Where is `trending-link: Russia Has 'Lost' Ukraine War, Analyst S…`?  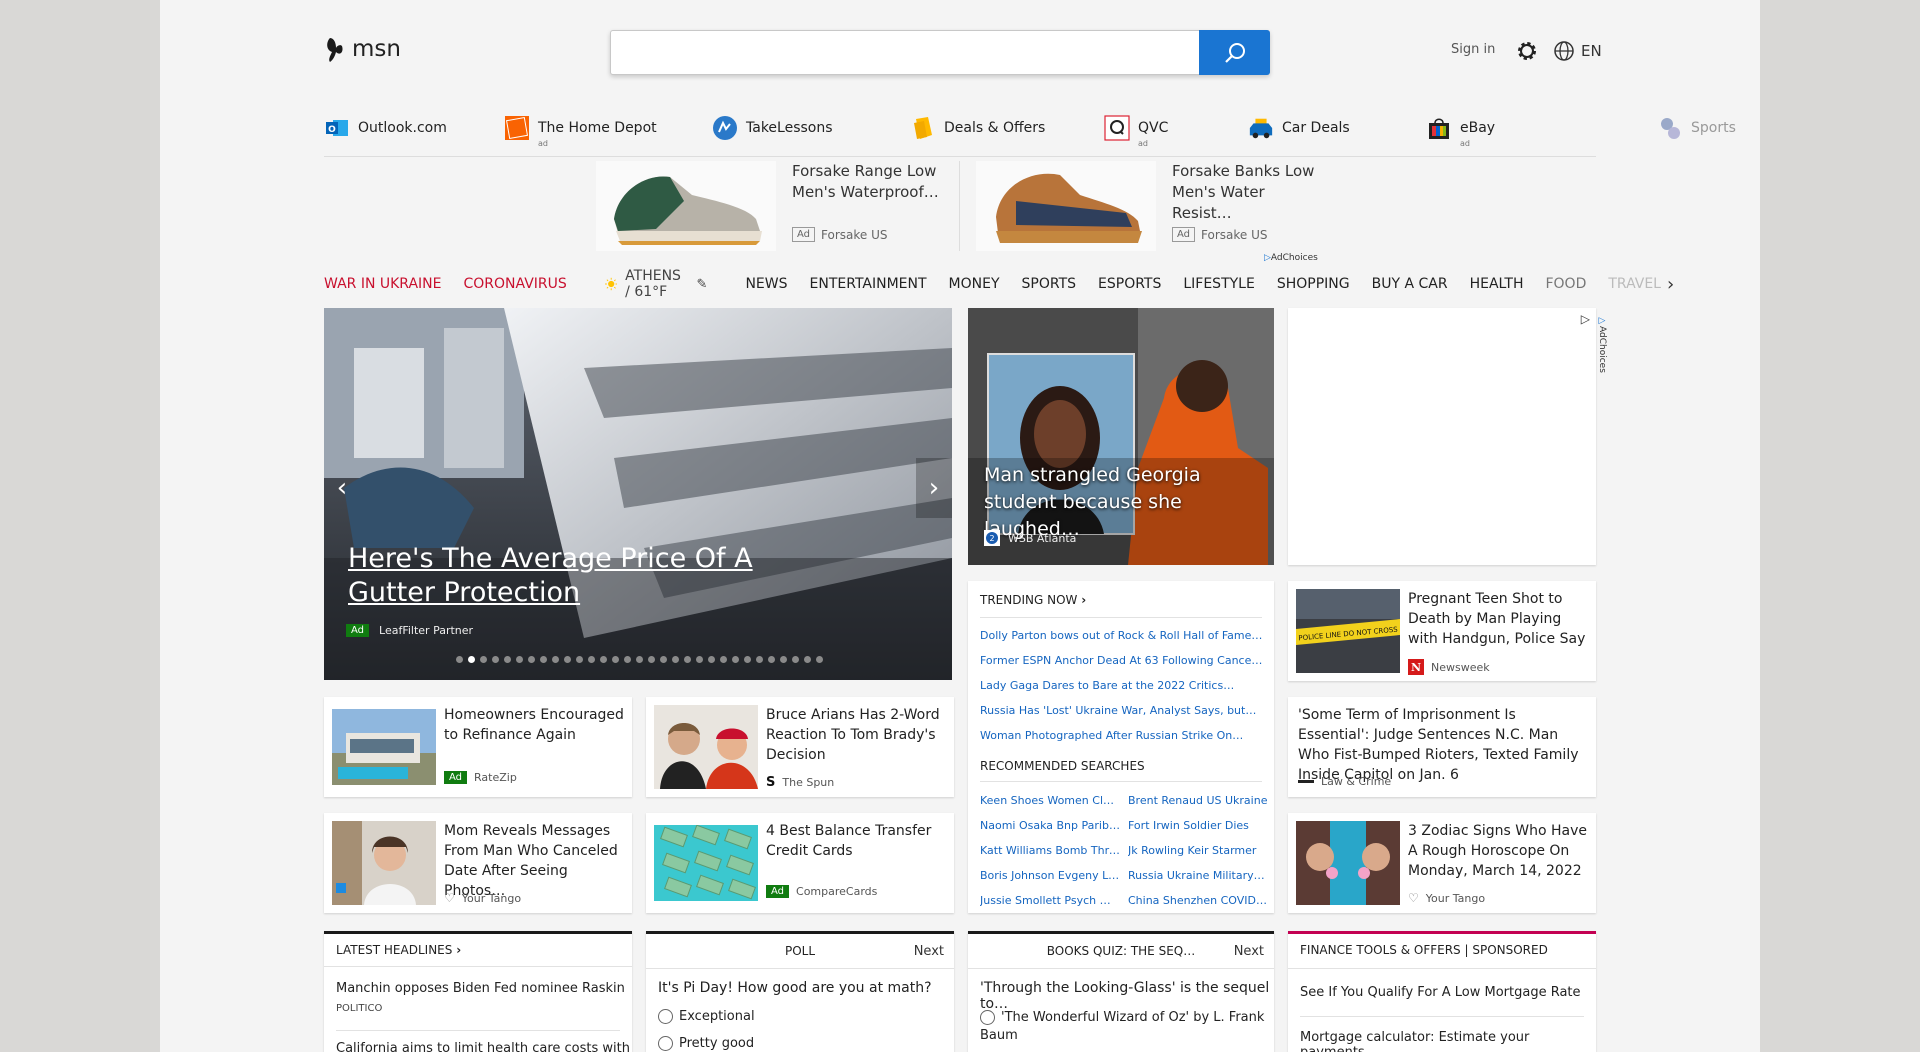 trending-link: Russia Has 'Lost' Ukraine War, Analyst S… is located at coordinates (1122, 710).